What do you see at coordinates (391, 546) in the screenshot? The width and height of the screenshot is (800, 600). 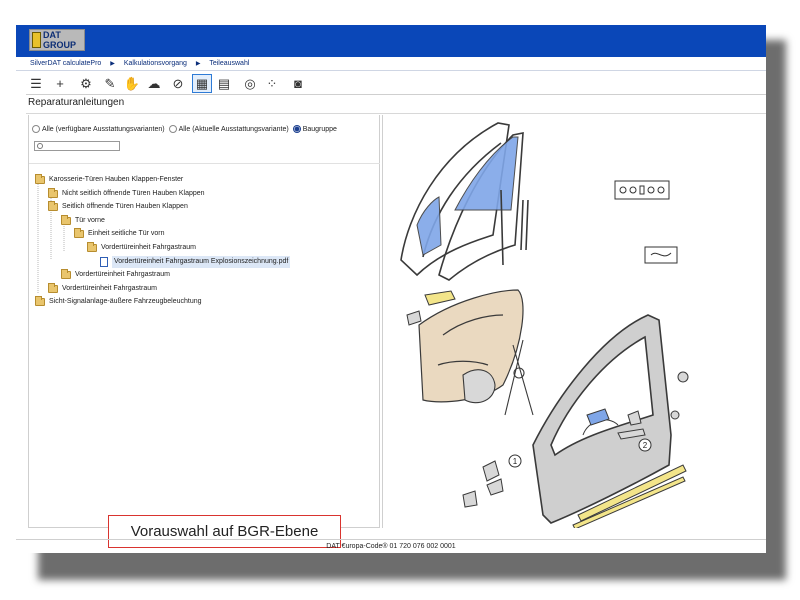 I see `footer-europa-code: DAT €uropa-Code® 01 720 076 002 0001` at bounding box center [391, 546].